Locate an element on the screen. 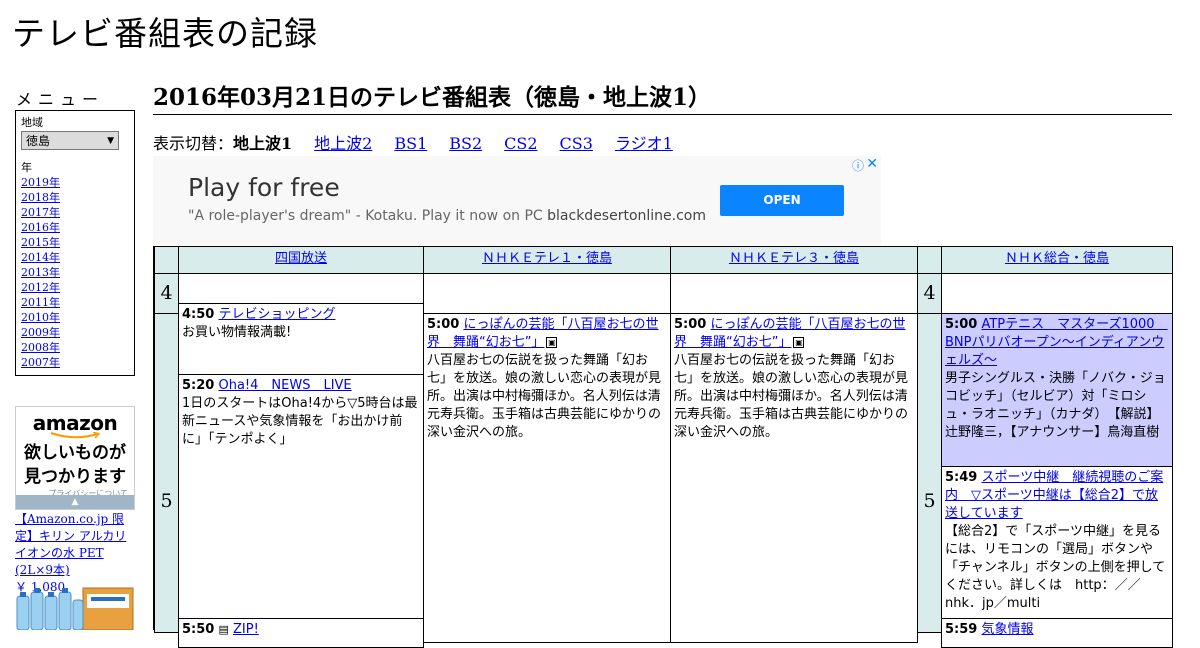 The image size is (1200, 648). channel-link-nhk: ＮＨＫ総合・徳島 is located at coordinates (1057, 258).